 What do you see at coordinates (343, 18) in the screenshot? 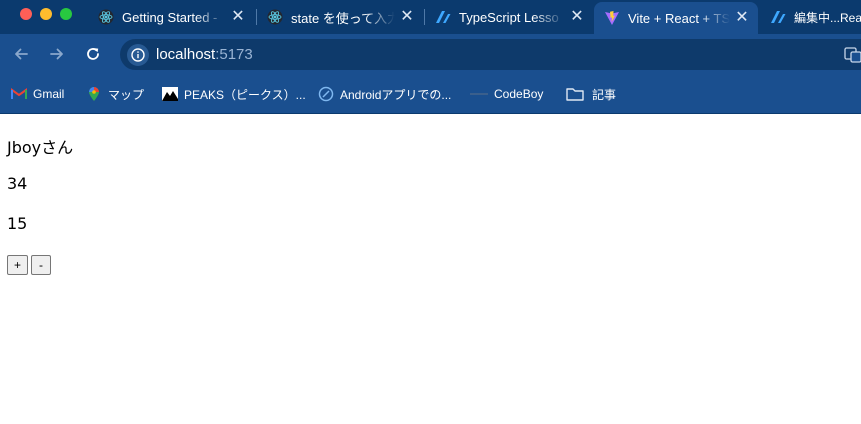
I see `tab-title: state を使って入力` at bounding box center [343, 18].